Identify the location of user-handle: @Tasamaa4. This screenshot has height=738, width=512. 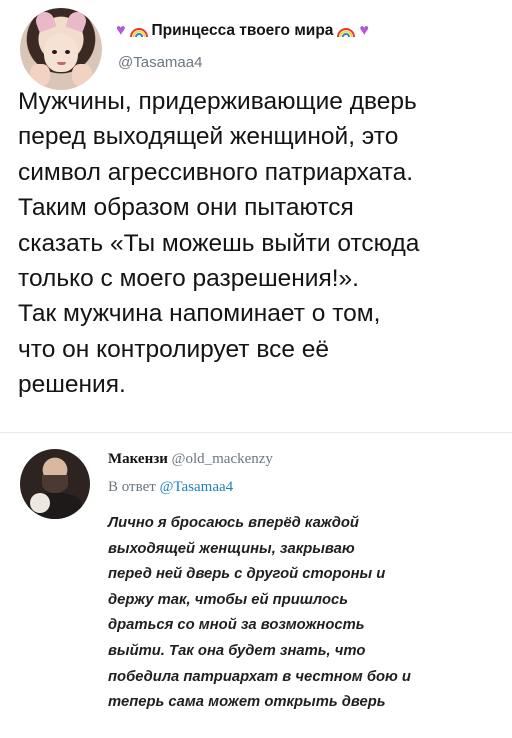
(160, 62).